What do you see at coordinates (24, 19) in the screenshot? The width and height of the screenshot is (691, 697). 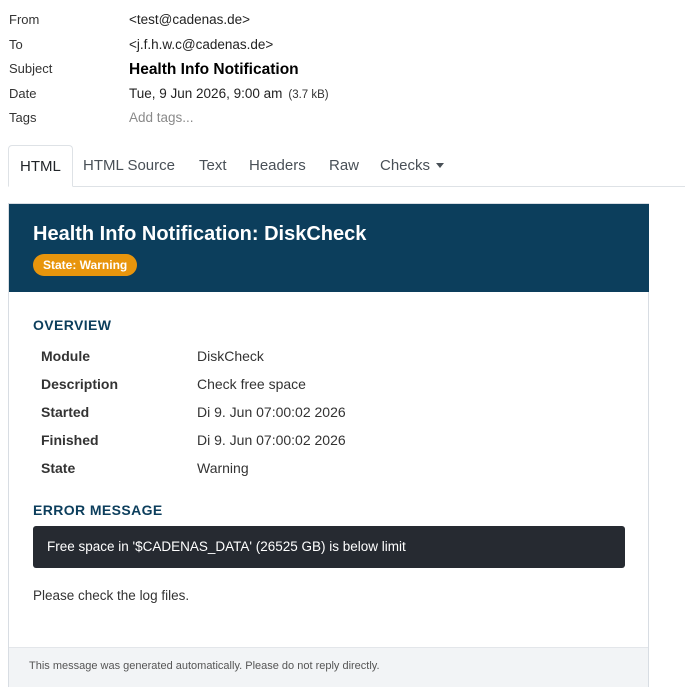 I see `from-label: From` at bounding box center [24, 19].